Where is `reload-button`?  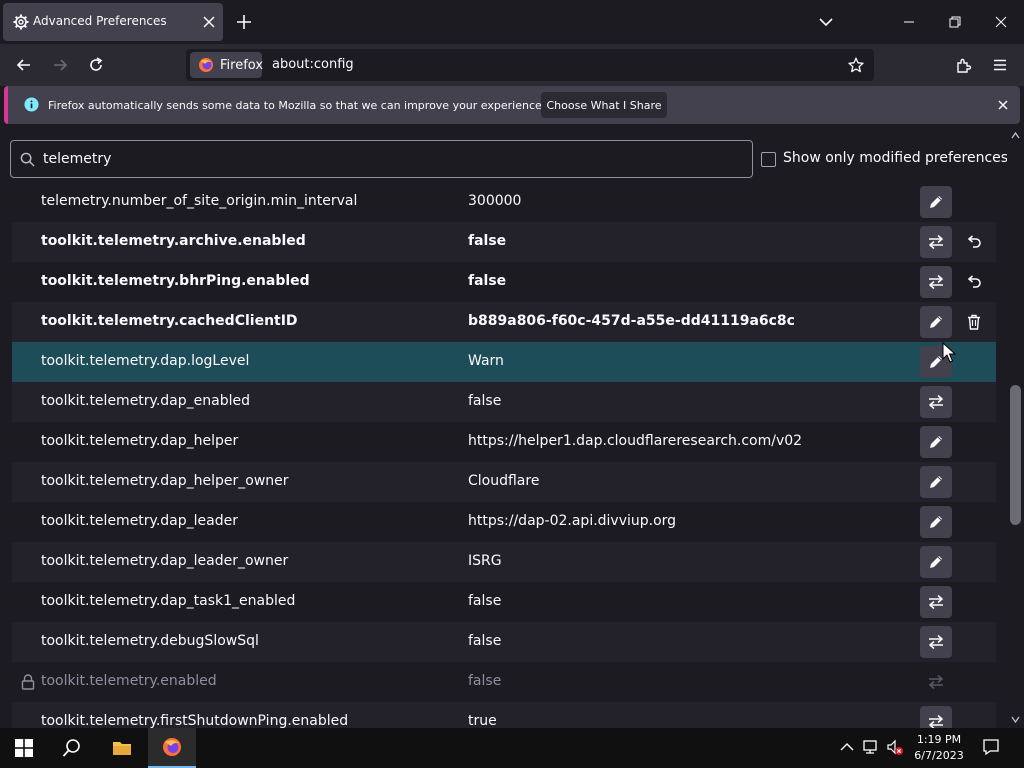 reload-button is located at coordinates (96, 65).